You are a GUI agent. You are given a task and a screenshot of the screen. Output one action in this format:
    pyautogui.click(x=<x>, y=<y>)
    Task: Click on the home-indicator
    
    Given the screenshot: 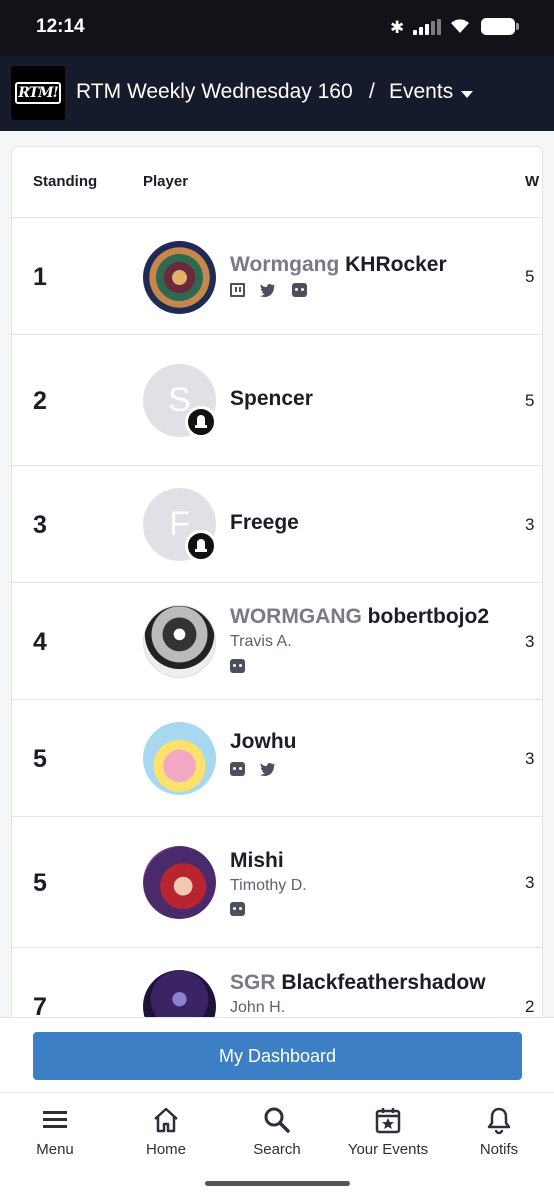 What is the action you would take?
    pyautogui.click(x=277, y=1183)
    